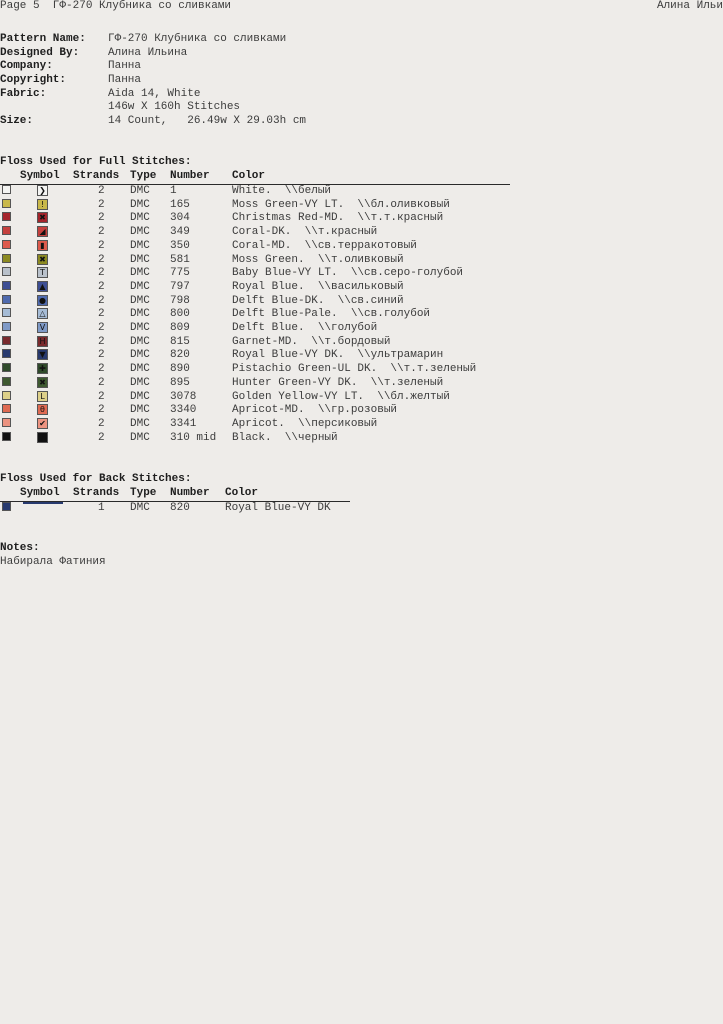 The width and height of the screenshot is (723, 1024). I want to click on floss-color: Moss Green-VY LT. \\бл.оливковый, so click(341, 204).